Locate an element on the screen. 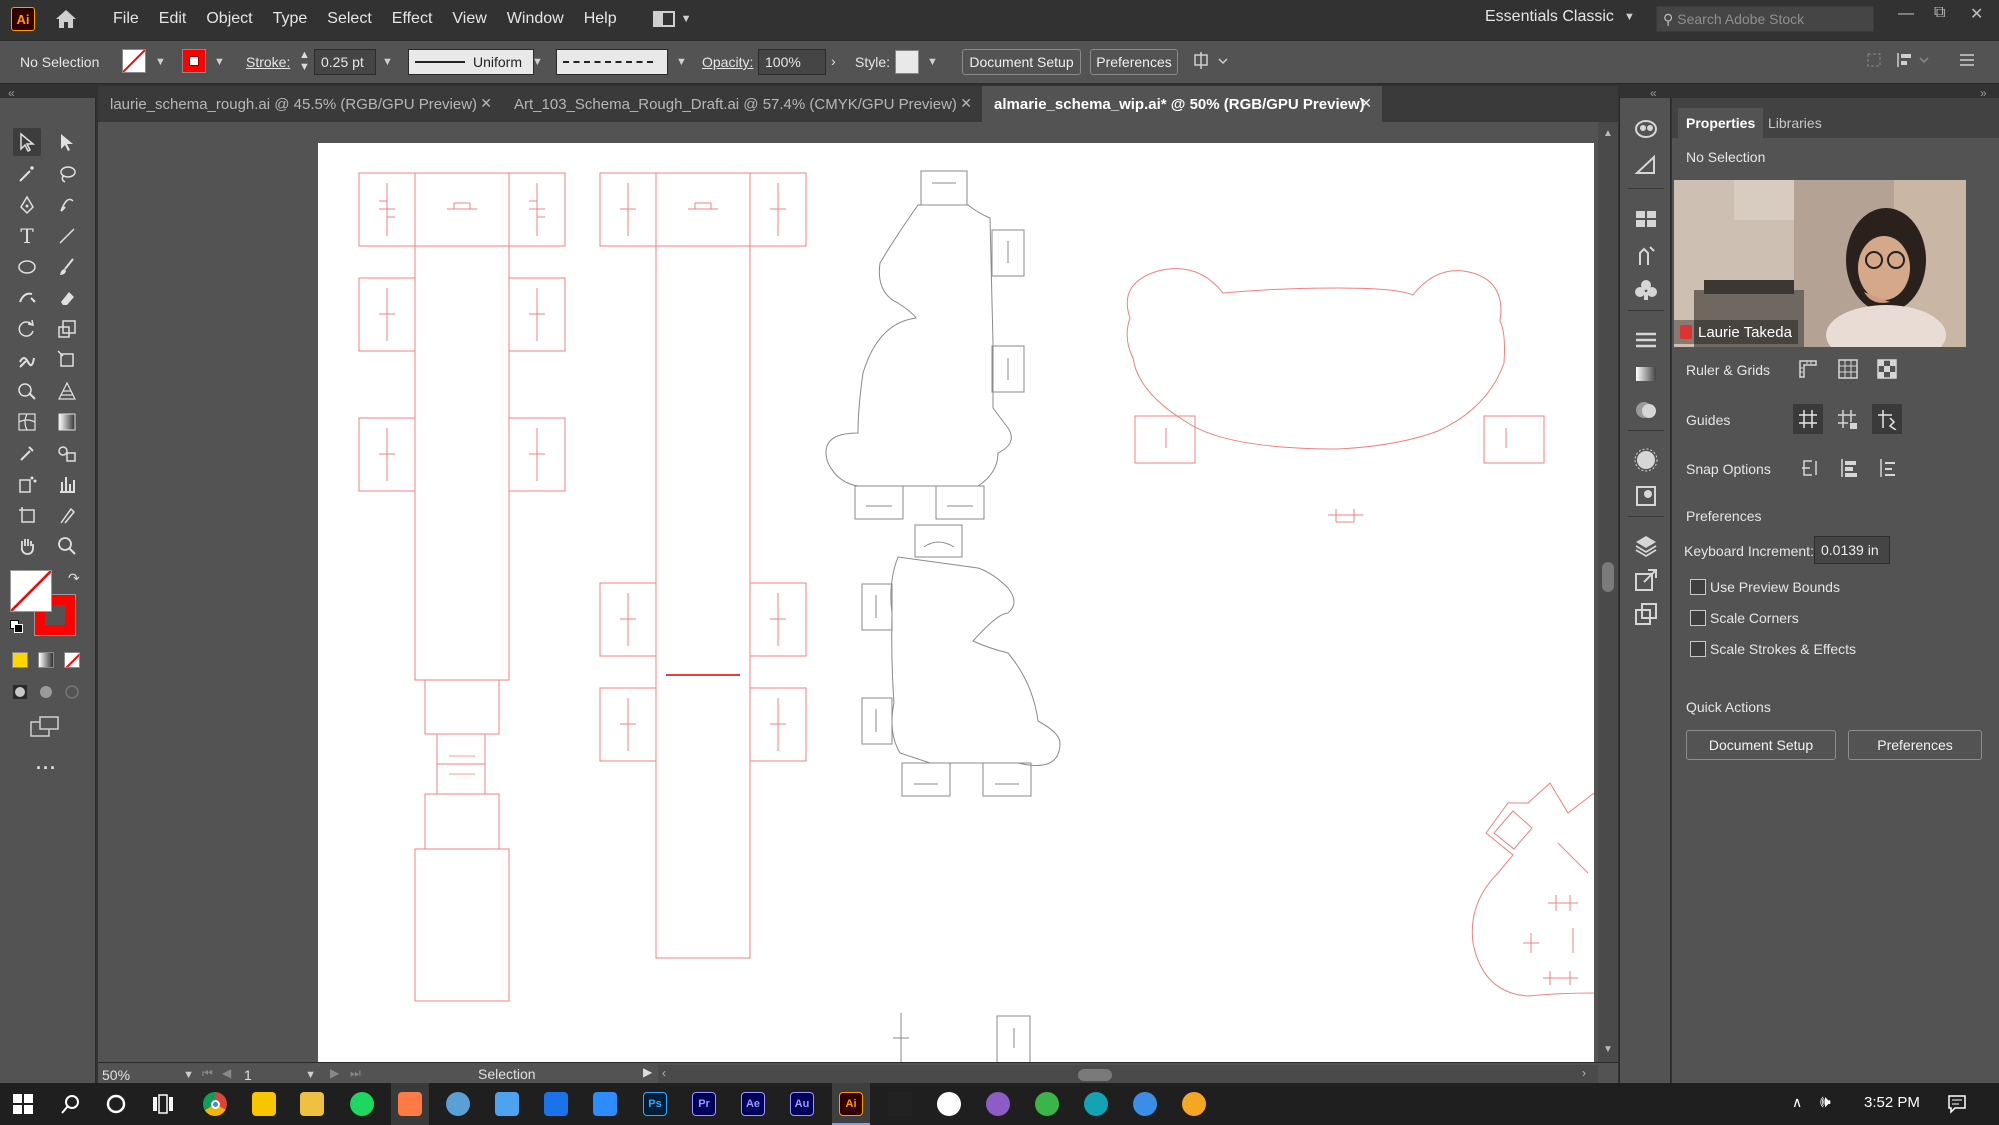 This screenshot has width=1999, height=1125. opacity-label: Opacity: is located at coordinates (727, 62).